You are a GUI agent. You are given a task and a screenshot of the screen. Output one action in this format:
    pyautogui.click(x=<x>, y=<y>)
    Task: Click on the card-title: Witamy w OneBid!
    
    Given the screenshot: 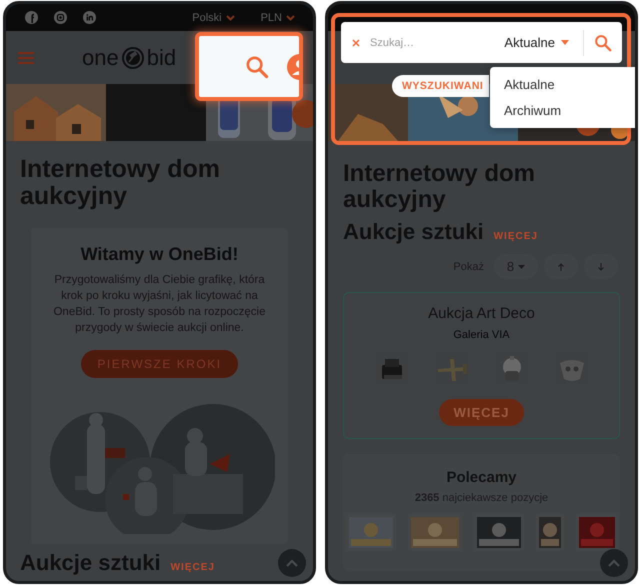 What is the action you would take?
    pyautogui.click(x=159, y=254)
    